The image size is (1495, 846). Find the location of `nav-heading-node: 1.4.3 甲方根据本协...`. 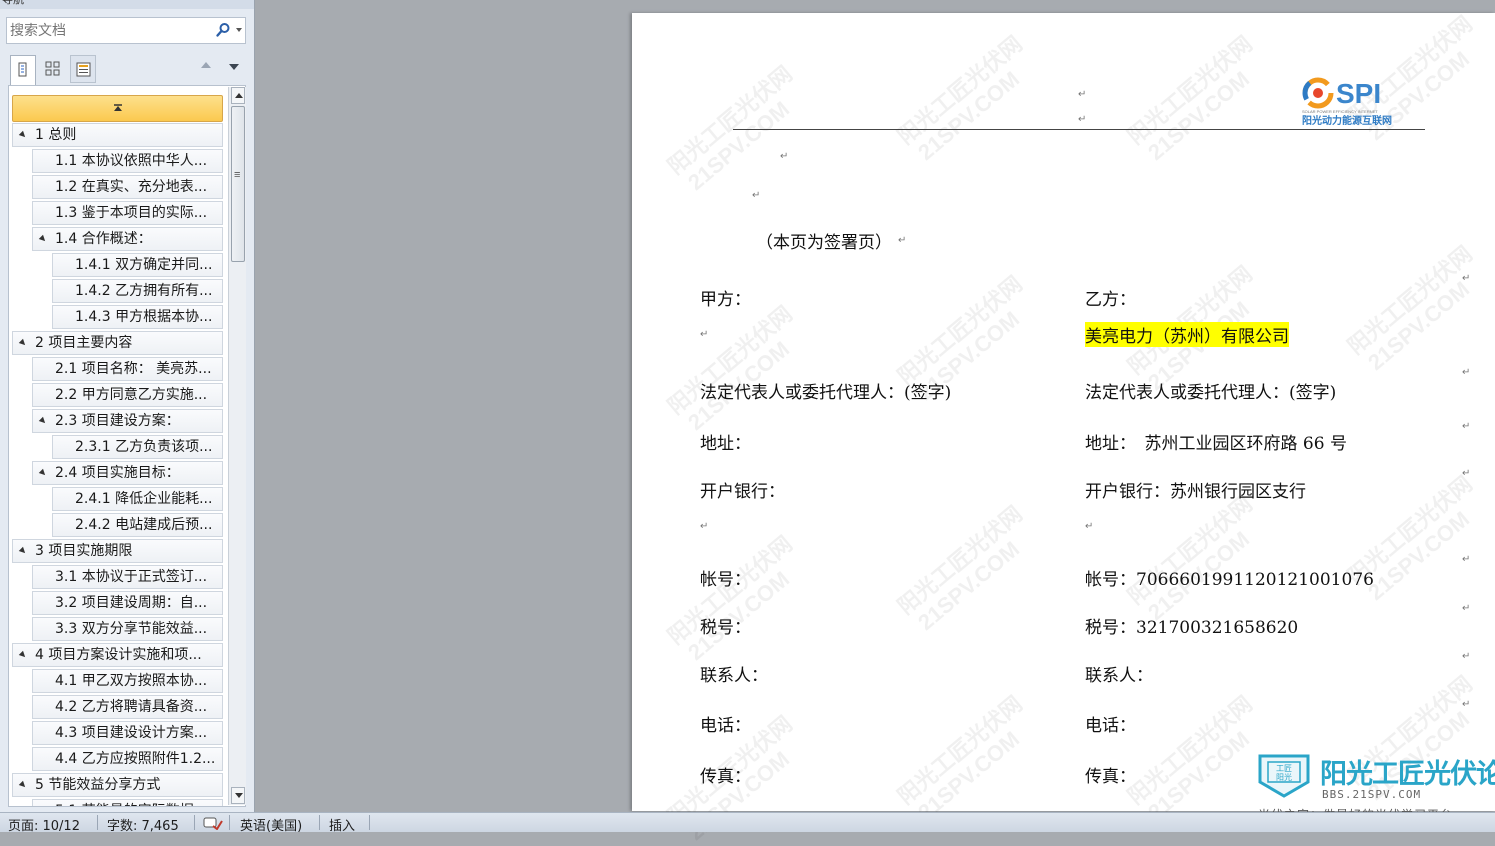

nav-heading-node: 1.4.3 甲方根据本协... is located at coordinates (137, 317).